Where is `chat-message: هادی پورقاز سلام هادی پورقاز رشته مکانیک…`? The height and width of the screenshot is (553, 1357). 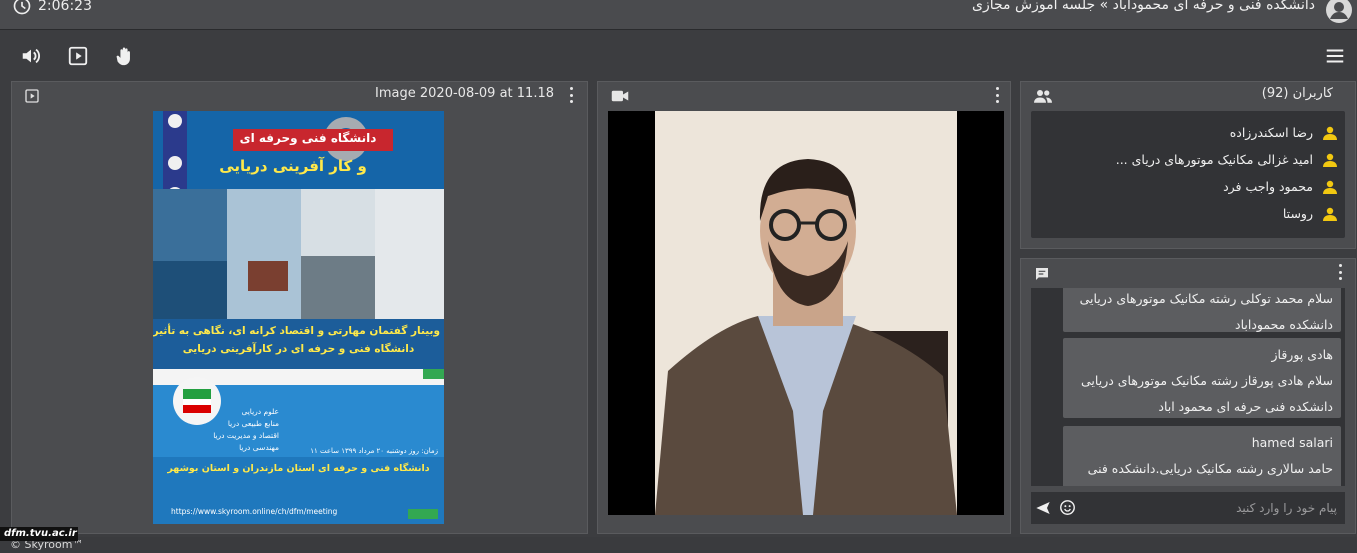
chat-message: هادی پورقاز سلام هادی پورقاز رشته مکانیک… is located at coordinates (1202, 378).